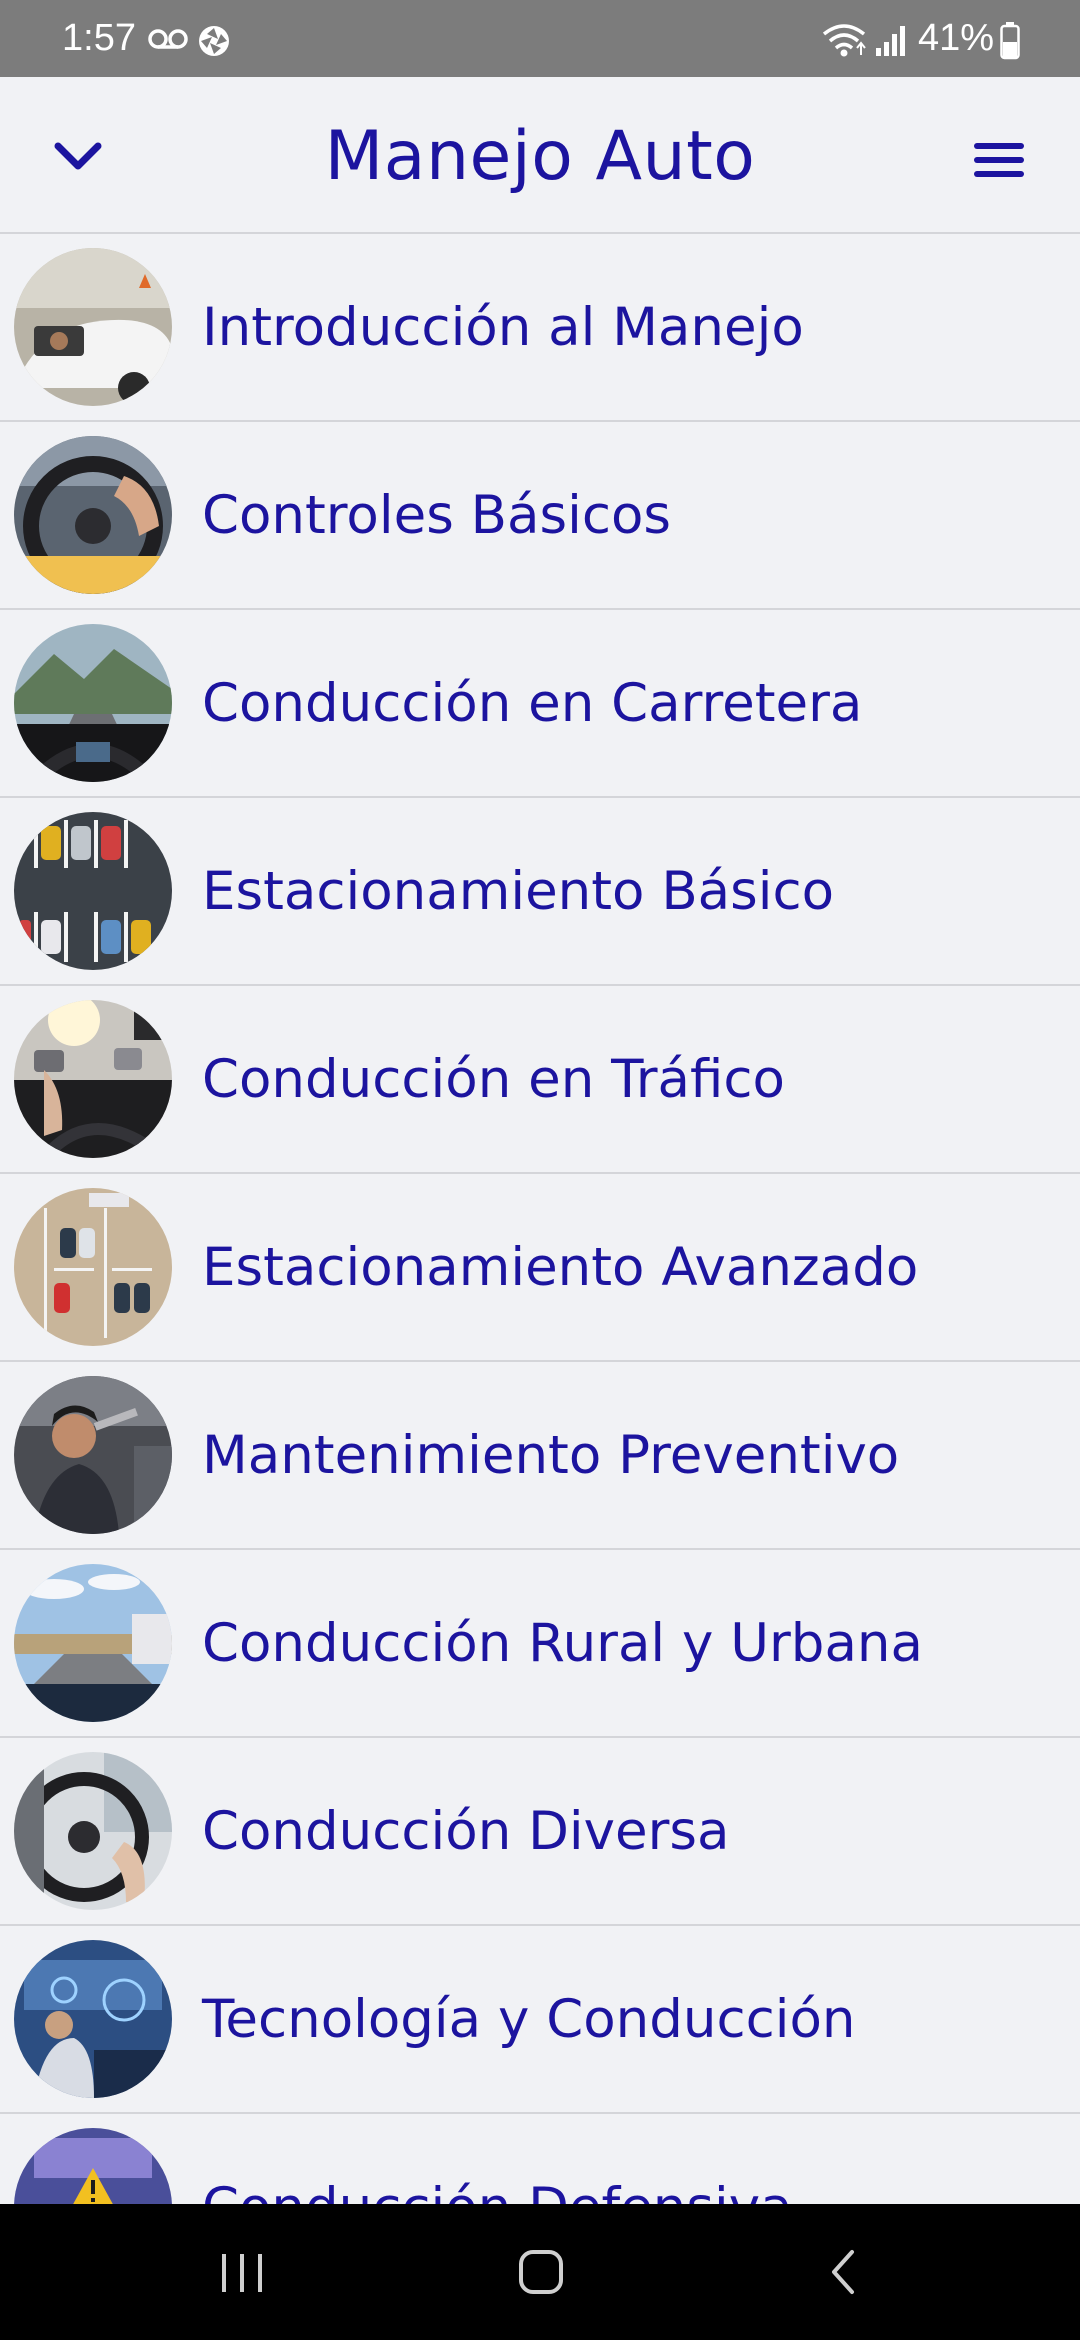 Image resolution: width=1080 pixels, height=2340 pixels. I want to click on thumbnail-highway, so click(93, 703).